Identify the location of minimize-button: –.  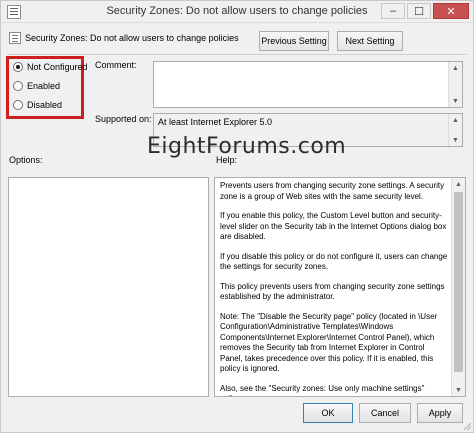
(393, 11).